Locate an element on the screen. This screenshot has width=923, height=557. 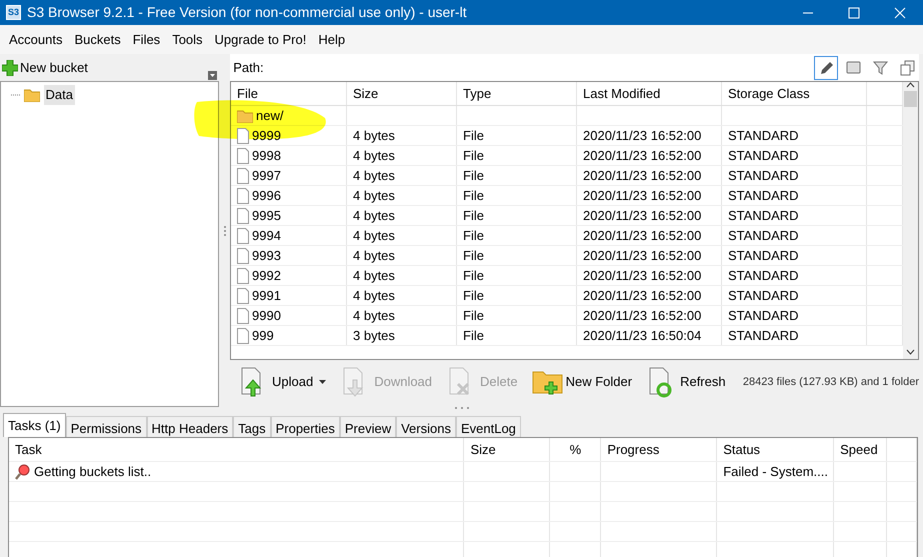
menu-item: Buckets is located at coordinates (97, 40).